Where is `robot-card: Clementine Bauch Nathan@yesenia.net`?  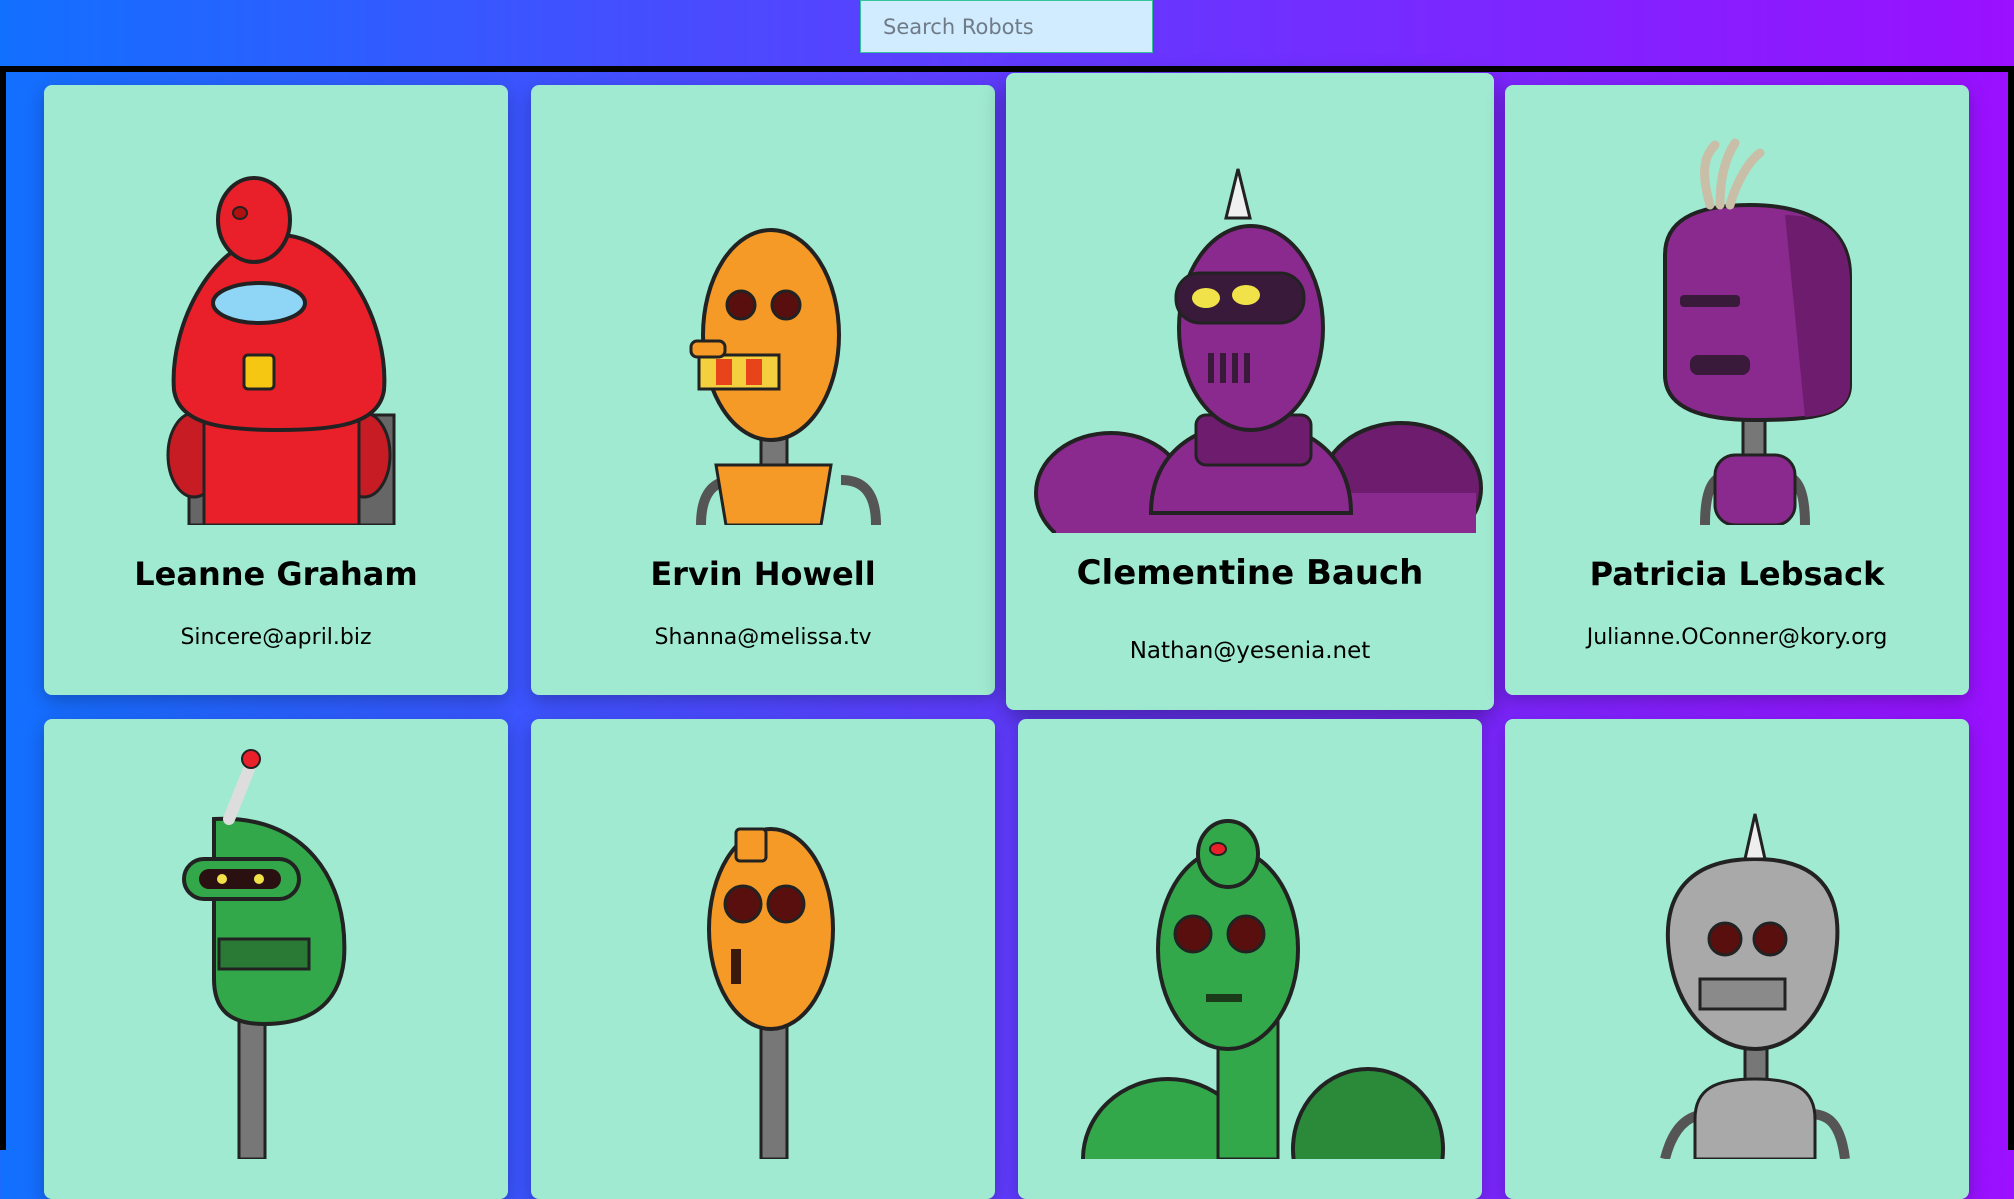
robot-card: Clementine Bauch Nathan@yesenia.net is located at coordinates (1250, 391).